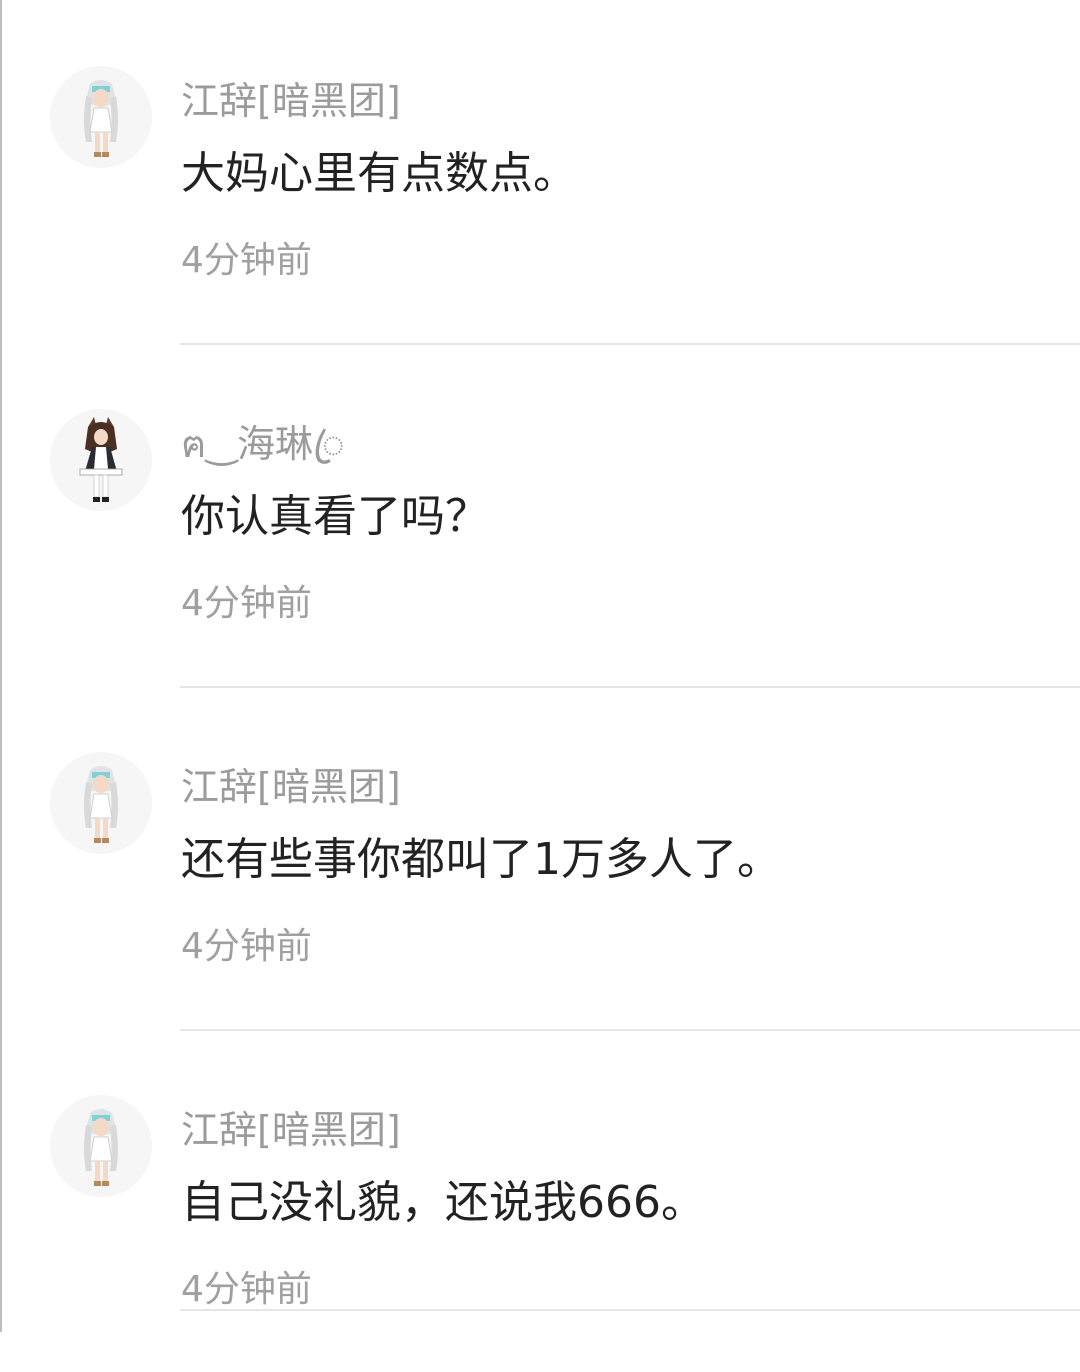 The width and height of the screenshot is (1080, 1372). What do you see at coordinates (335, 516) in the screenshot?
I see `comment-text: 你认真看了吗？` at bounding box center [335, 516].